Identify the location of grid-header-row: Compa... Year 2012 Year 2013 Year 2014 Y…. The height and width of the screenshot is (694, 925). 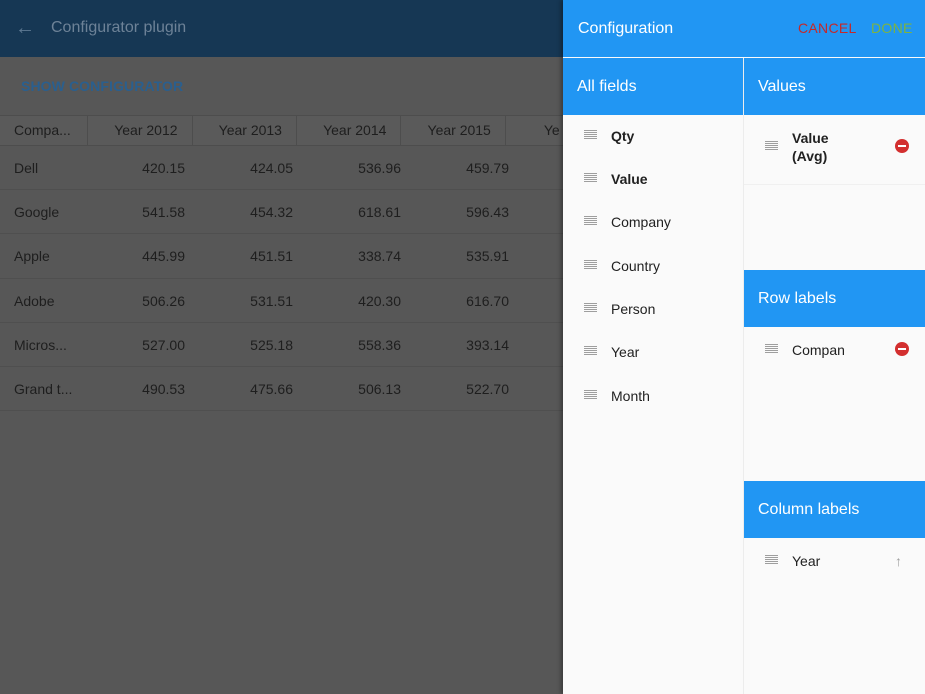
(282, 130).